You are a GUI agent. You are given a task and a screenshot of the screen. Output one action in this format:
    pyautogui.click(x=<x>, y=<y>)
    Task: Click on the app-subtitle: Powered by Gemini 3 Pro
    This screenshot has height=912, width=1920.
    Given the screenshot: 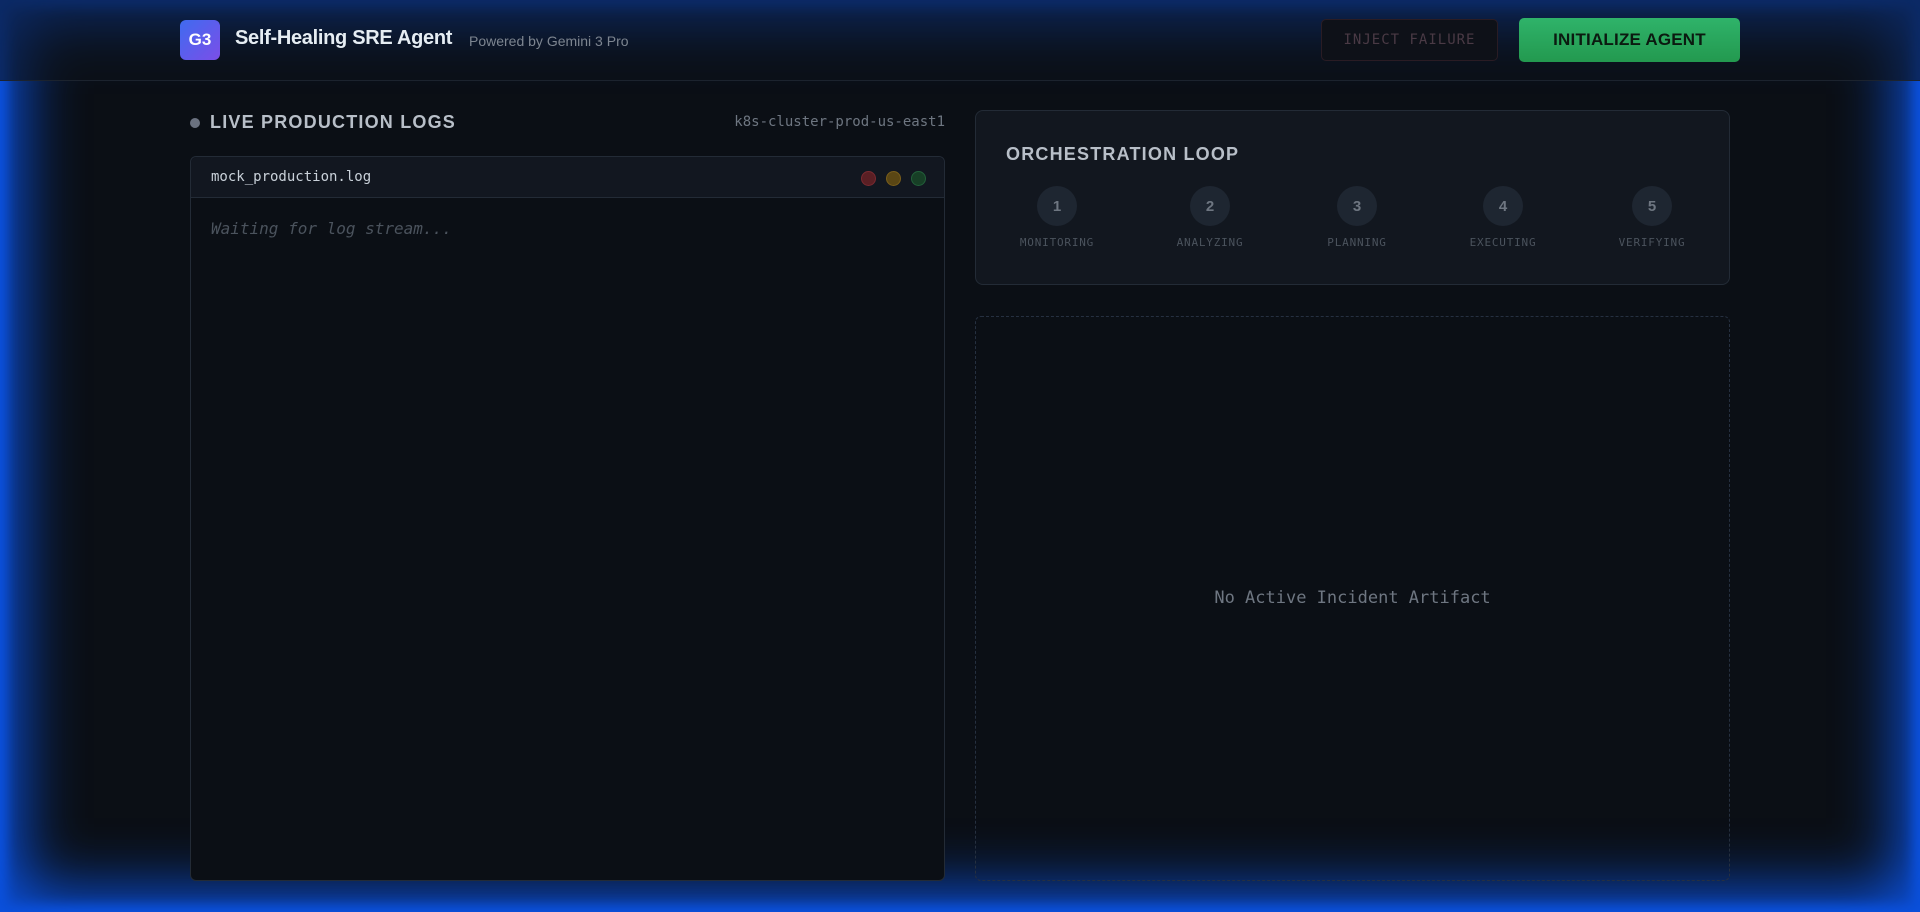 What is the action you would take?
    pyautogui.click(x=549, y=41)
    